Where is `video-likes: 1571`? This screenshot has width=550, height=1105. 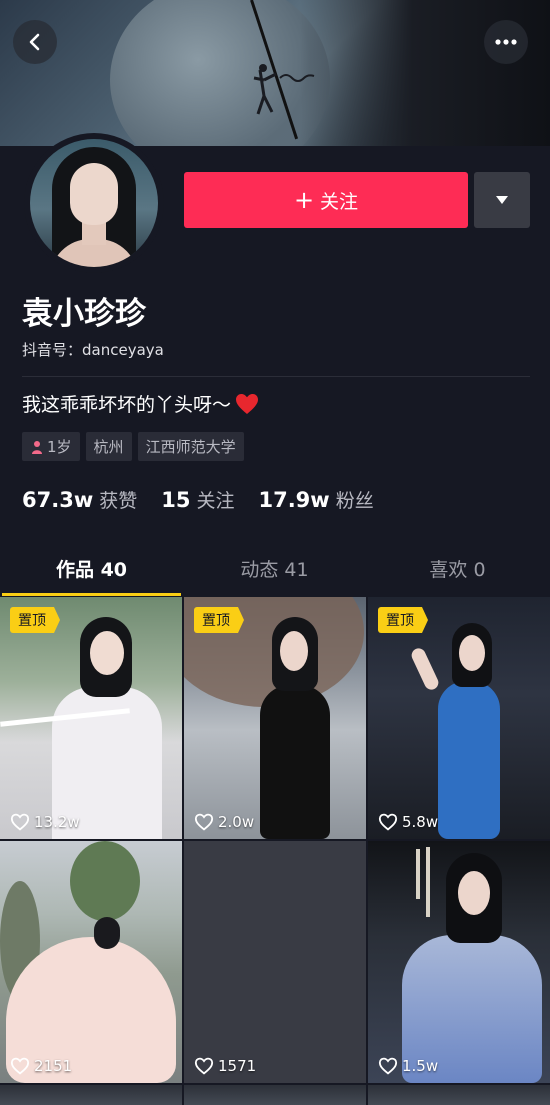 video-likes: 1571 is located at coordinates (225, 1066).